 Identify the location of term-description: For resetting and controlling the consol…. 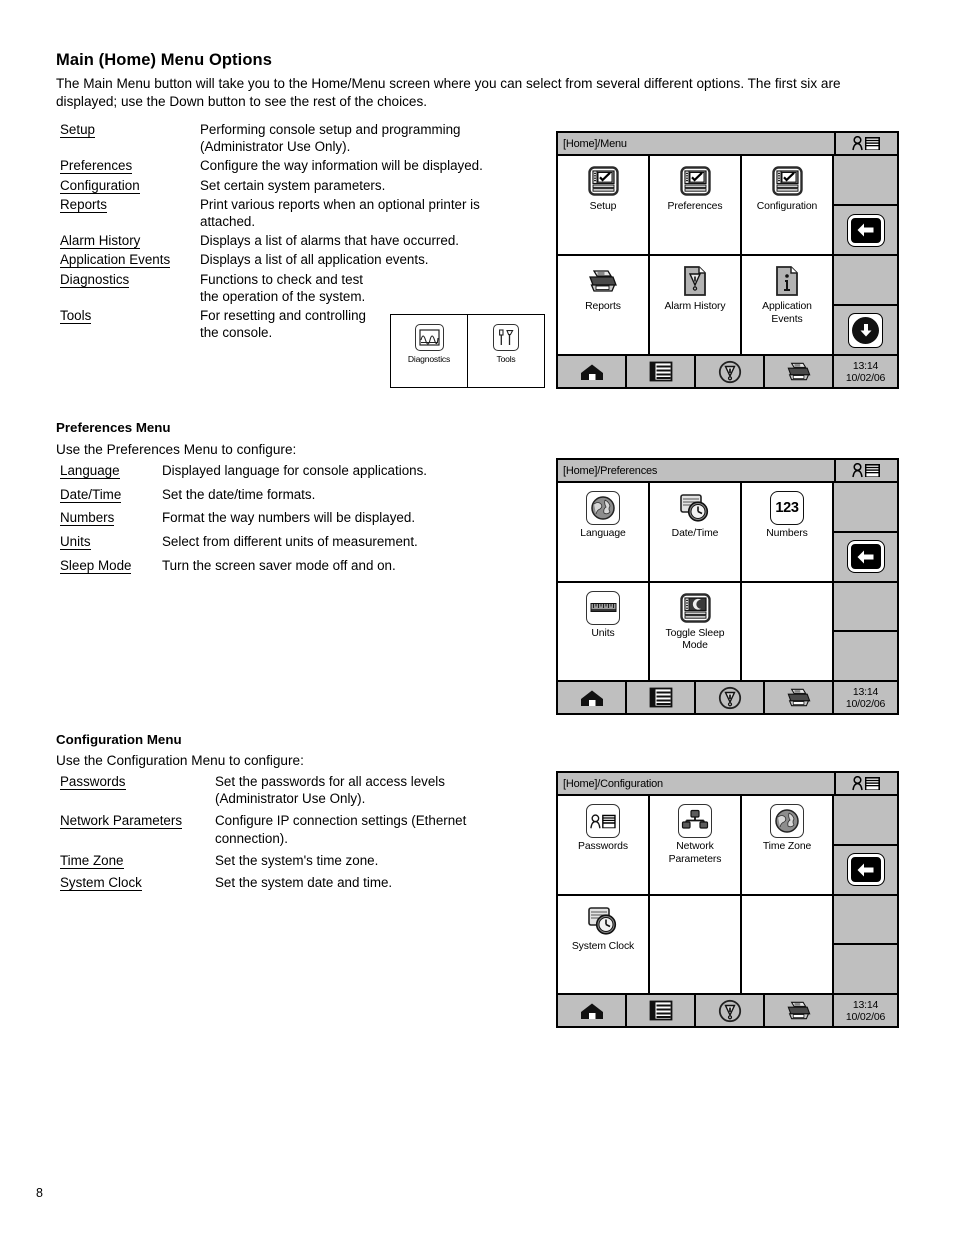
(283, 324).